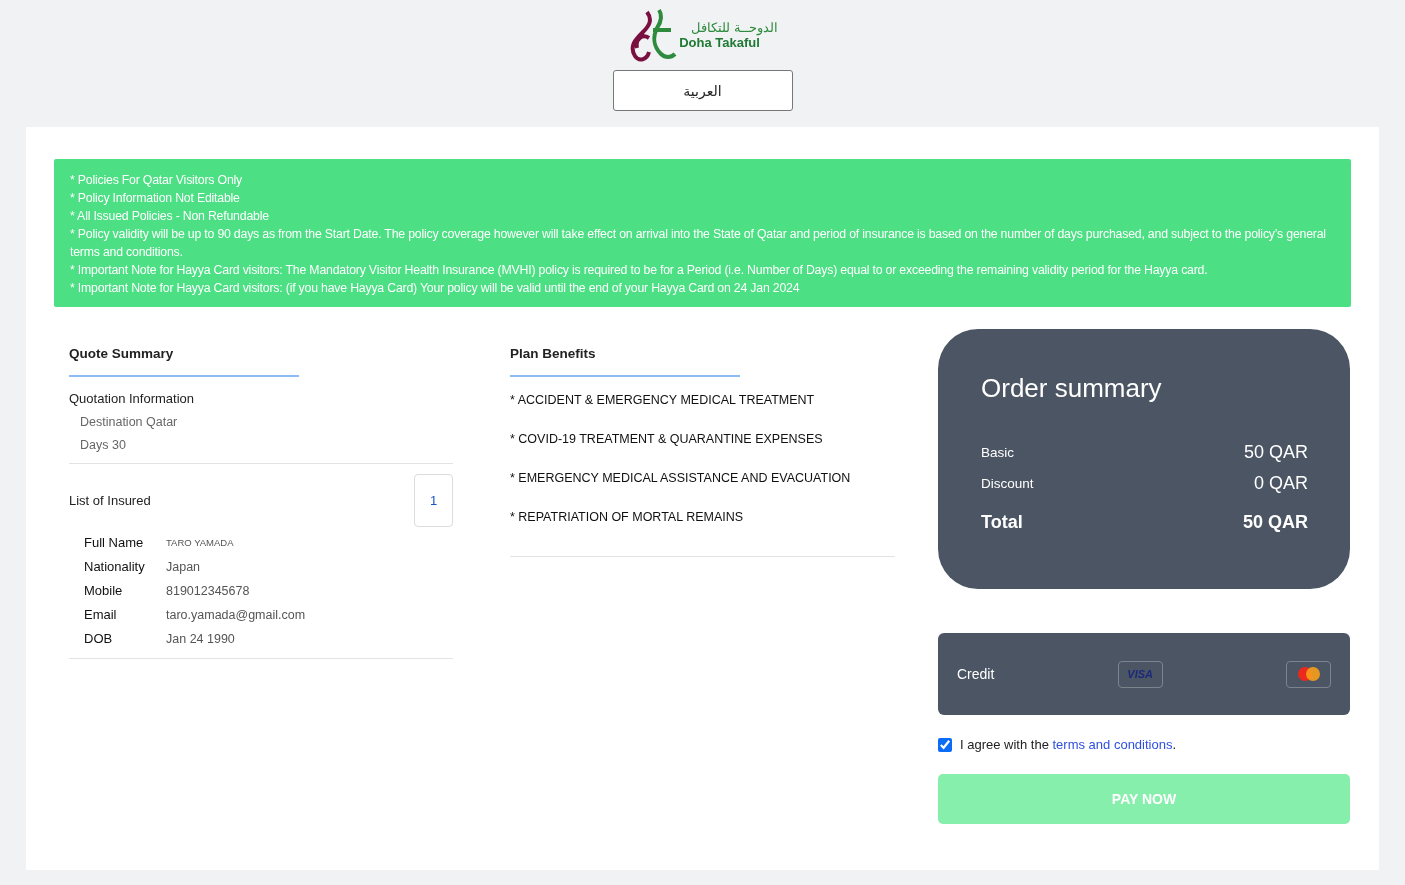 This screenshot has width=1405, height=885. I want to click on logo-text: Doha Takaful, so click(719, 42).